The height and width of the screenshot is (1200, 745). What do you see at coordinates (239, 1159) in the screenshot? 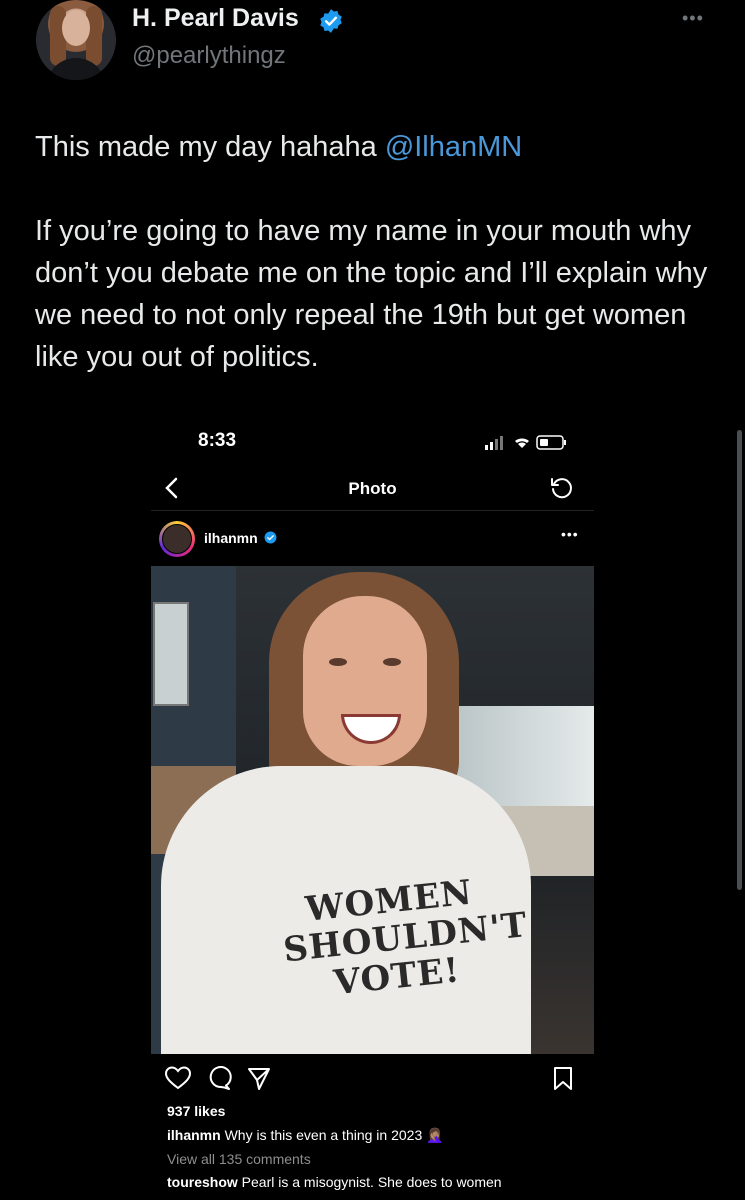
I see `view-all-comments-link: View all 135 comments` at bounding box center [239, 1159].